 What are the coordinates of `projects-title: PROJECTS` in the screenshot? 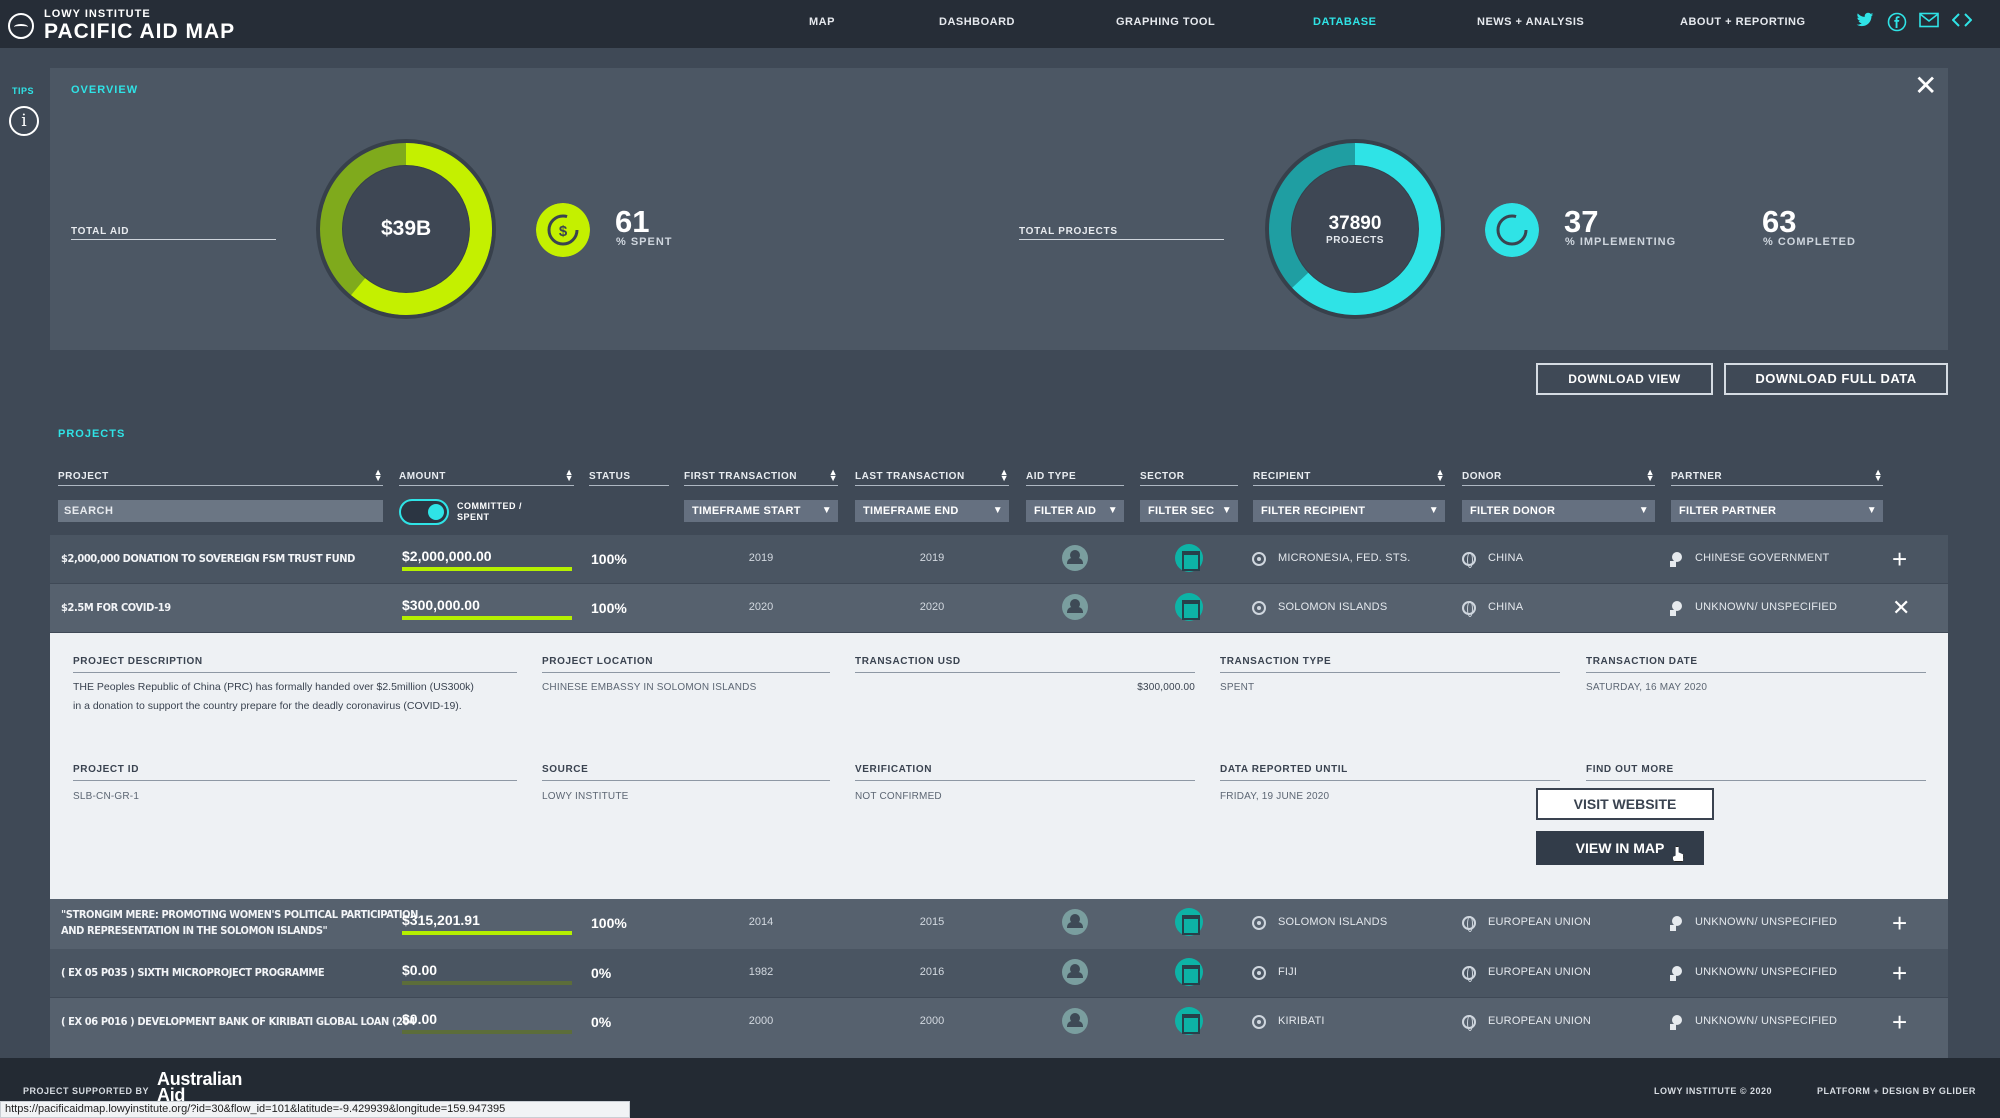 It's located at (92, 434).